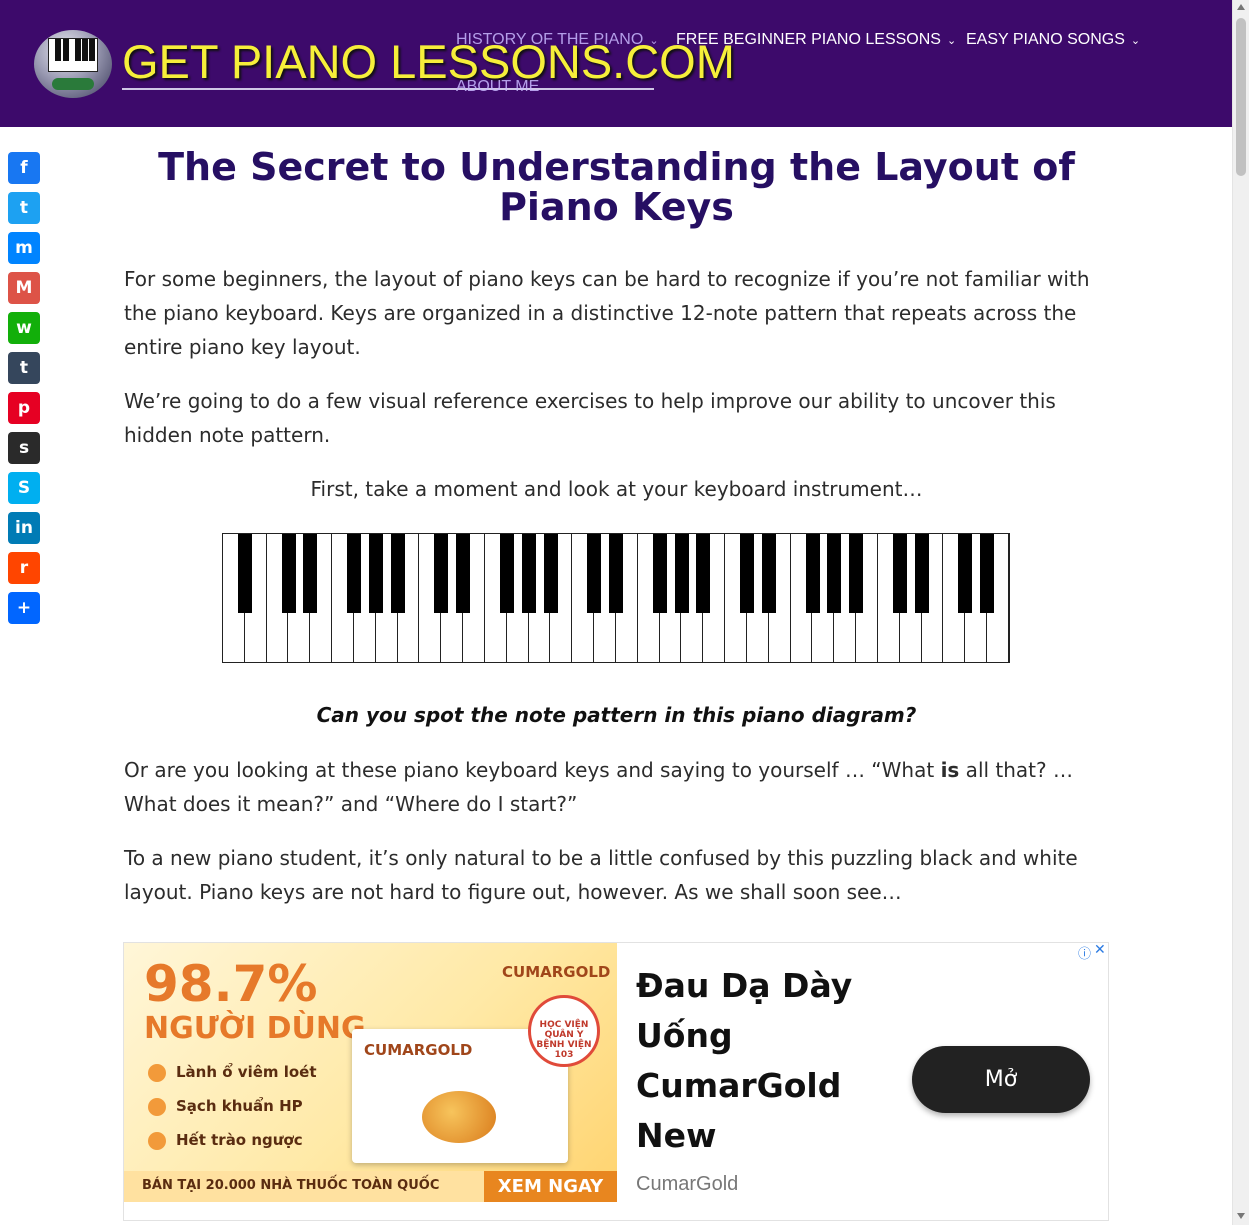 This screenshot has width=1249, height=1225. Describe the element at coordinates (157, 1106) in the screenshot. I see `shield-icon` at that location.